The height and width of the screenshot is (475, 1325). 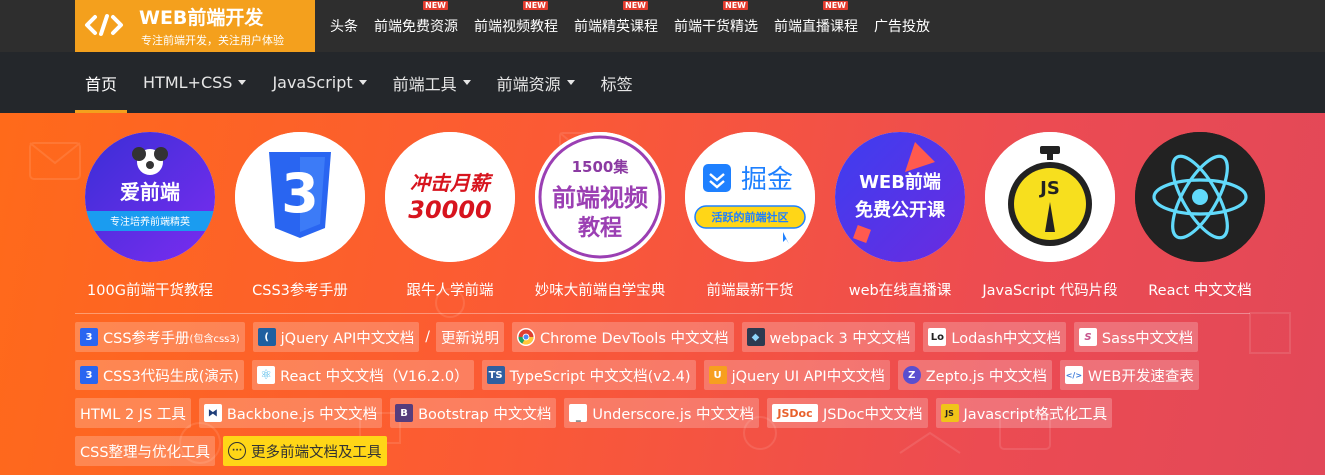 I want to click on caret-down-icon, so click(x=570, y=82).